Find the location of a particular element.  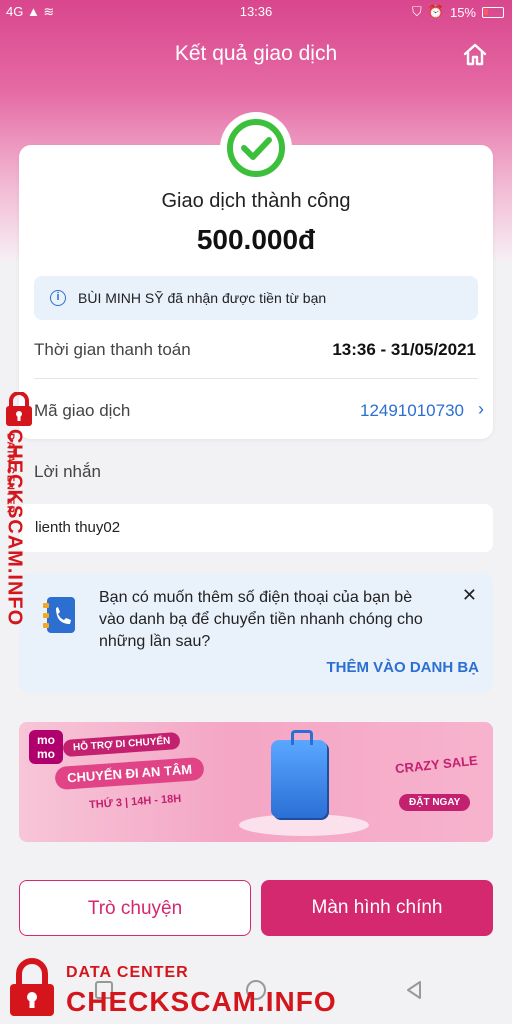

recipient-info-box: i BÙI MINH SỸ đã nhận được tiền từ bạn is located at coordinates (256, 298).